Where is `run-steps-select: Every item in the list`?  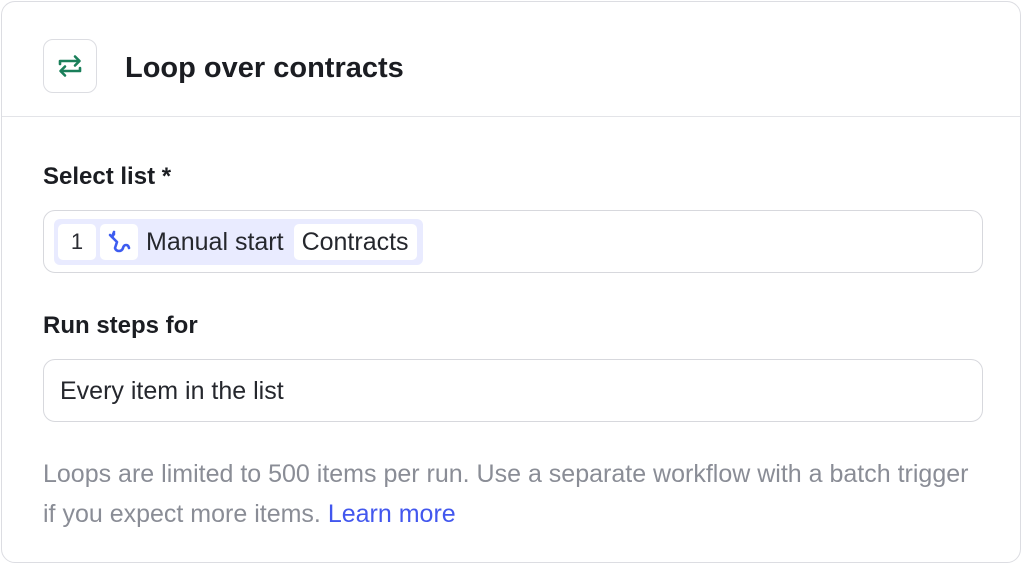
run-steps-select: Every item in the list is located at coordinates (513, 390).